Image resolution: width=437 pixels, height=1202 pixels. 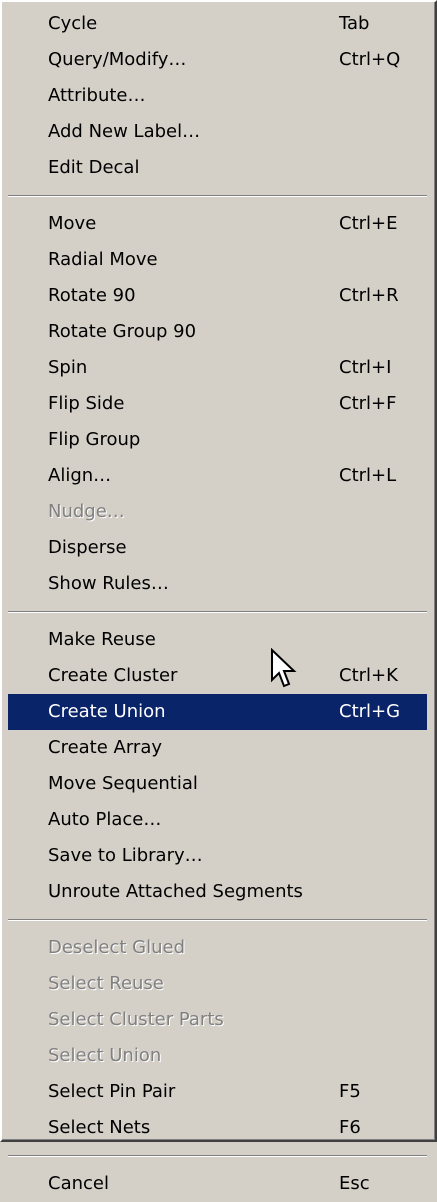 I want to click on menu-item-deselect-glued: Deselect Glued, so click(x=217, y=948).